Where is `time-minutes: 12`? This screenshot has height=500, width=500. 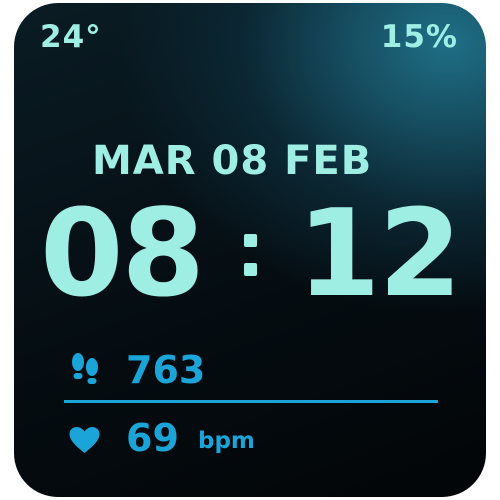
time-minutes: 12 is located at coordinates (379, 254).